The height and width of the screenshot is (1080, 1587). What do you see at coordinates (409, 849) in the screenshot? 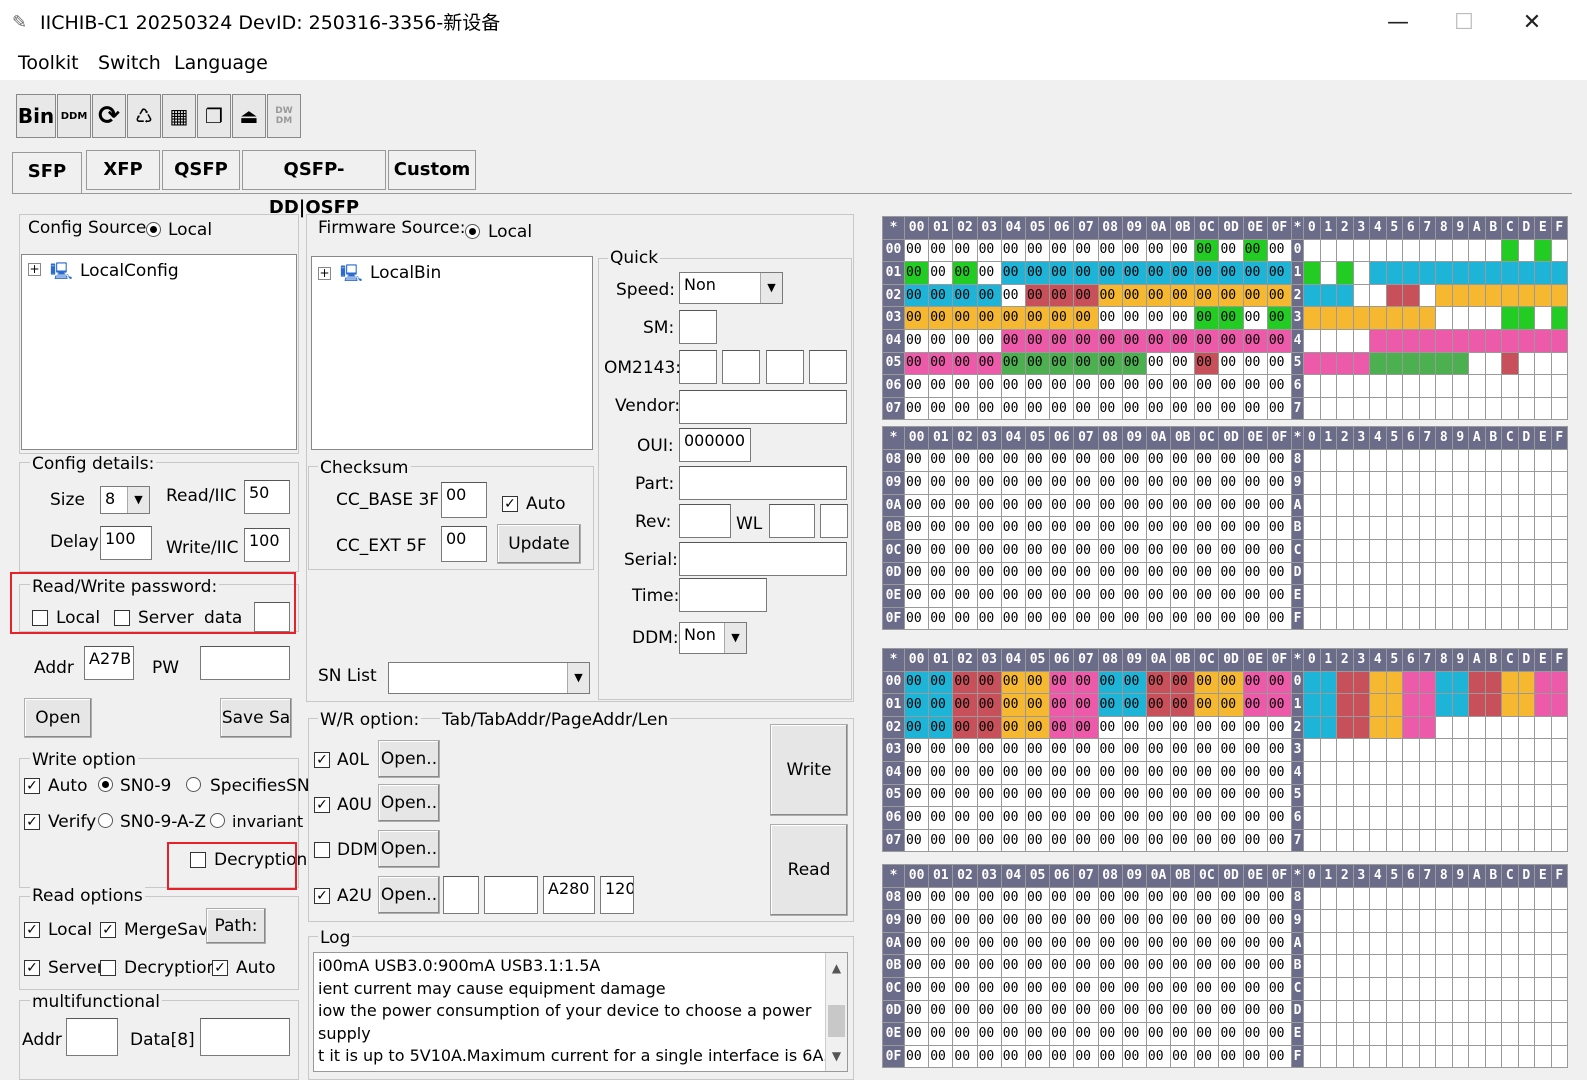
I see `ddm-open-button: Open..` at bounding box center [409, 849].